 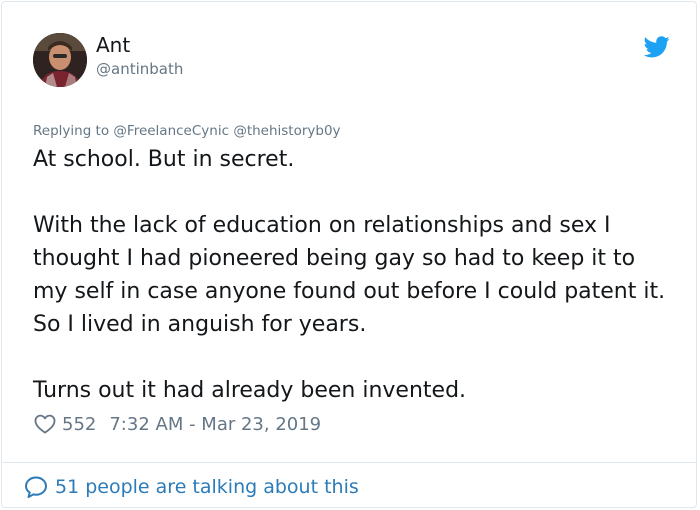 I want to click on avatar-photo, so click(x=60, y=60).